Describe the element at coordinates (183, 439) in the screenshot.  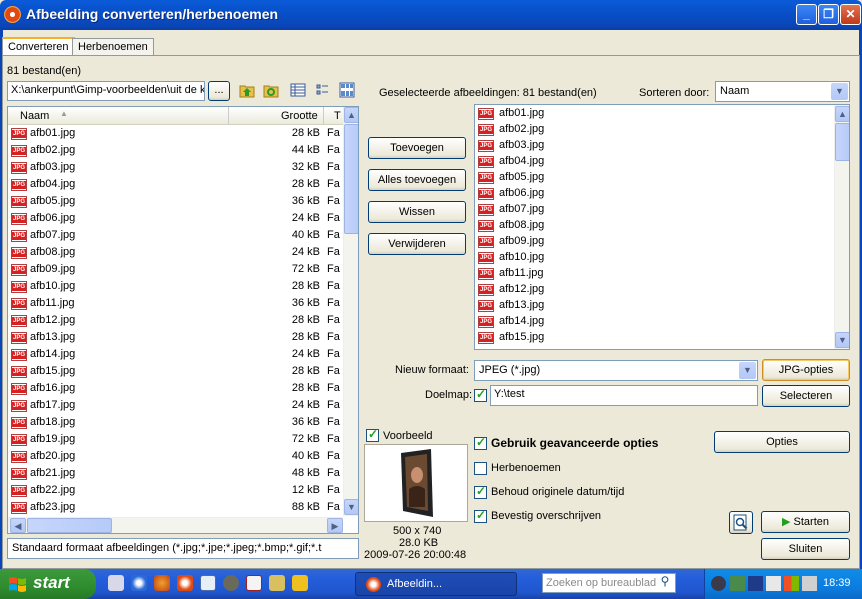
I see `table-row: afb19.jpg 72 kB Fa` at that location.